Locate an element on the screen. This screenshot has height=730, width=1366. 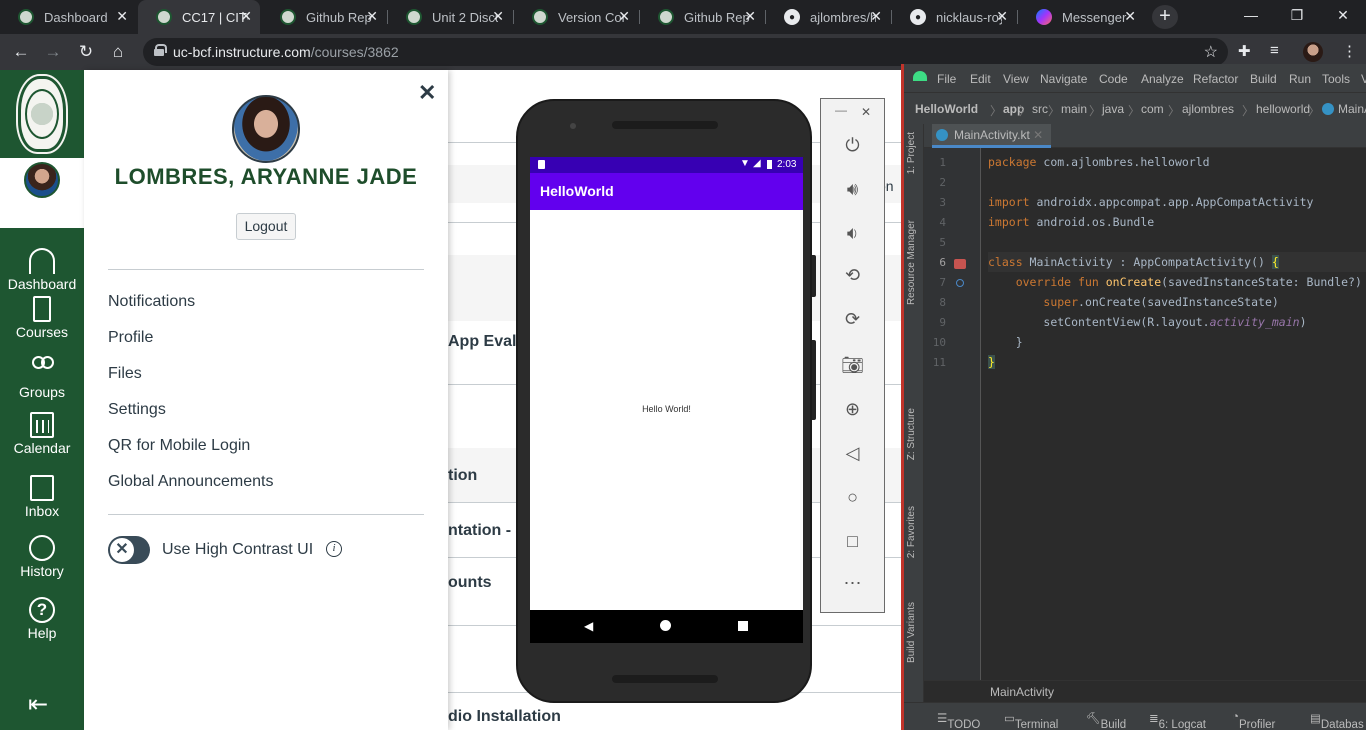
database-tool-tab: ▤ Databas is located at coordinates (1337, 720).